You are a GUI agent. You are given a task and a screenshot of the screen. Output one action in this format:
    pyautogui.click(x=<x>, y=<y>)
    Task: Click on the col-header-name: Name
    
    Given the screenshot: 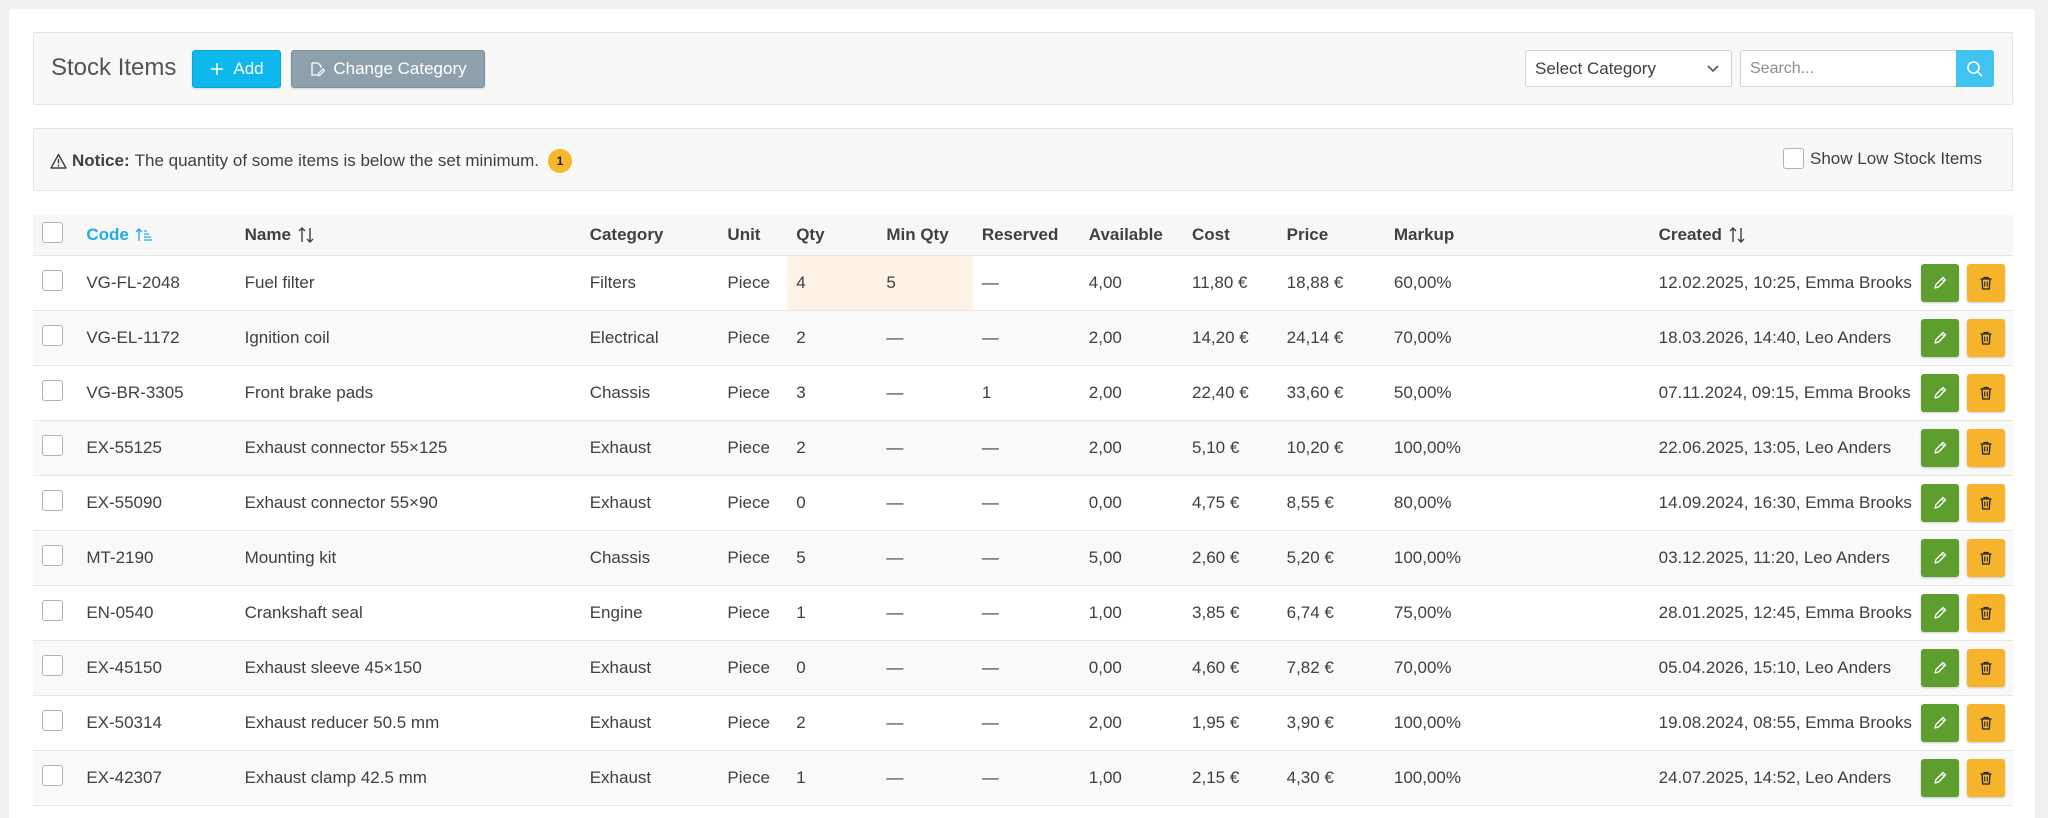 What is the action you would take?
    pyautogui.click(x=408, y=235)
    